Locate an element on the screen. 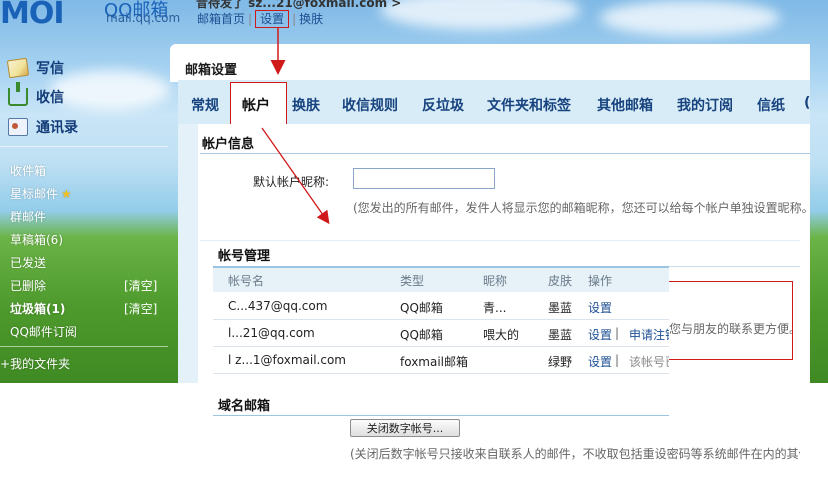 This screenshot has width=828, height=494. row3-status-text: 该帐号已 is located at coordinates (649, 362).